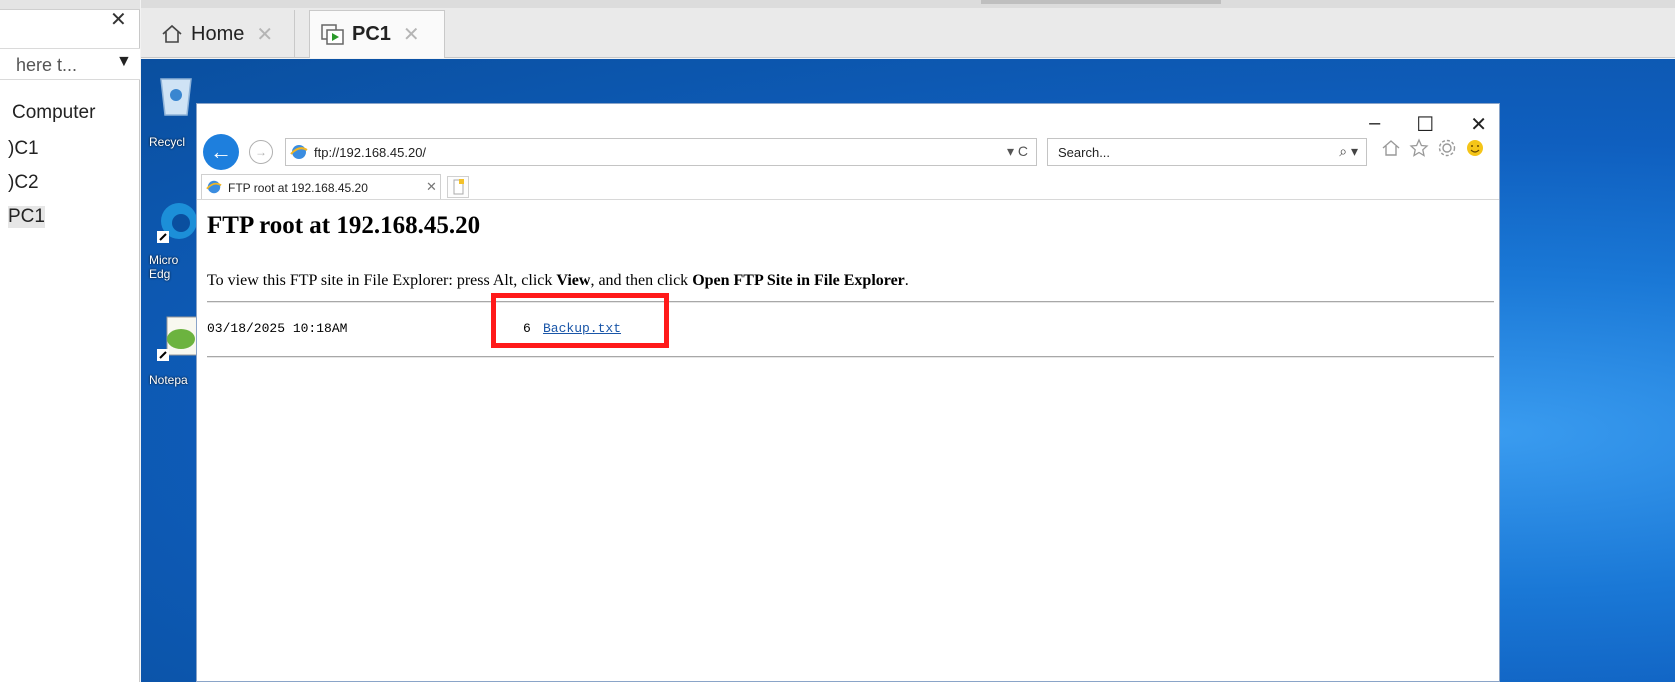 The image size is (1675, 682). I want to click on tab-home-close-icon: ✕, so click(264, 34).